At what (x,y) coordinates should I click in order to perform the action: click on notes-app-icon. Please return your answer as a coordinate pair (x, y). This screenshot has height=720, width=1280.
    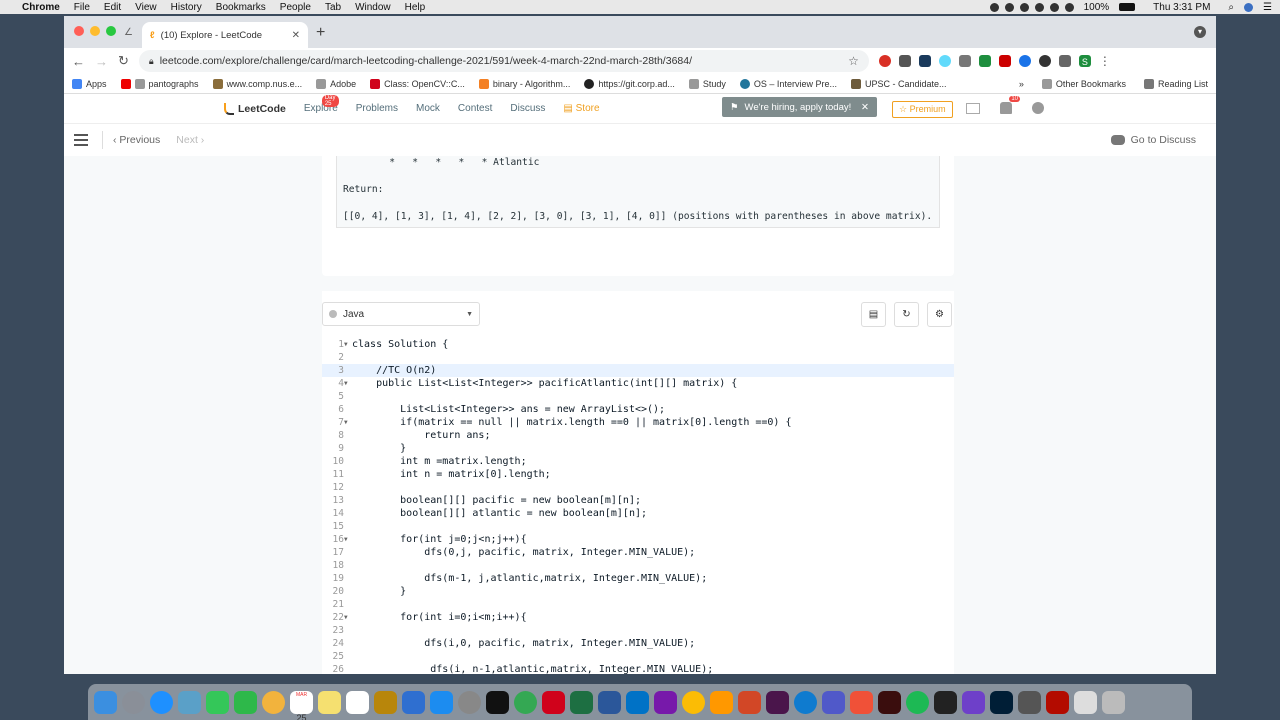
    Looking at the image, I should click on (329, 702).